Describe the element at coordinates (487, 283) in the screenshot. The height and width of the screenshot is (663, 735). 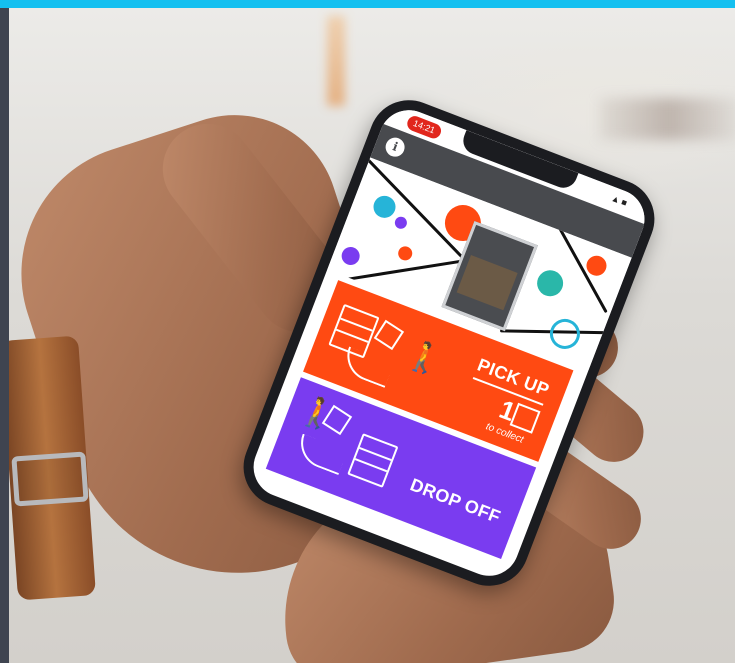
I see `locker-door` at that location.